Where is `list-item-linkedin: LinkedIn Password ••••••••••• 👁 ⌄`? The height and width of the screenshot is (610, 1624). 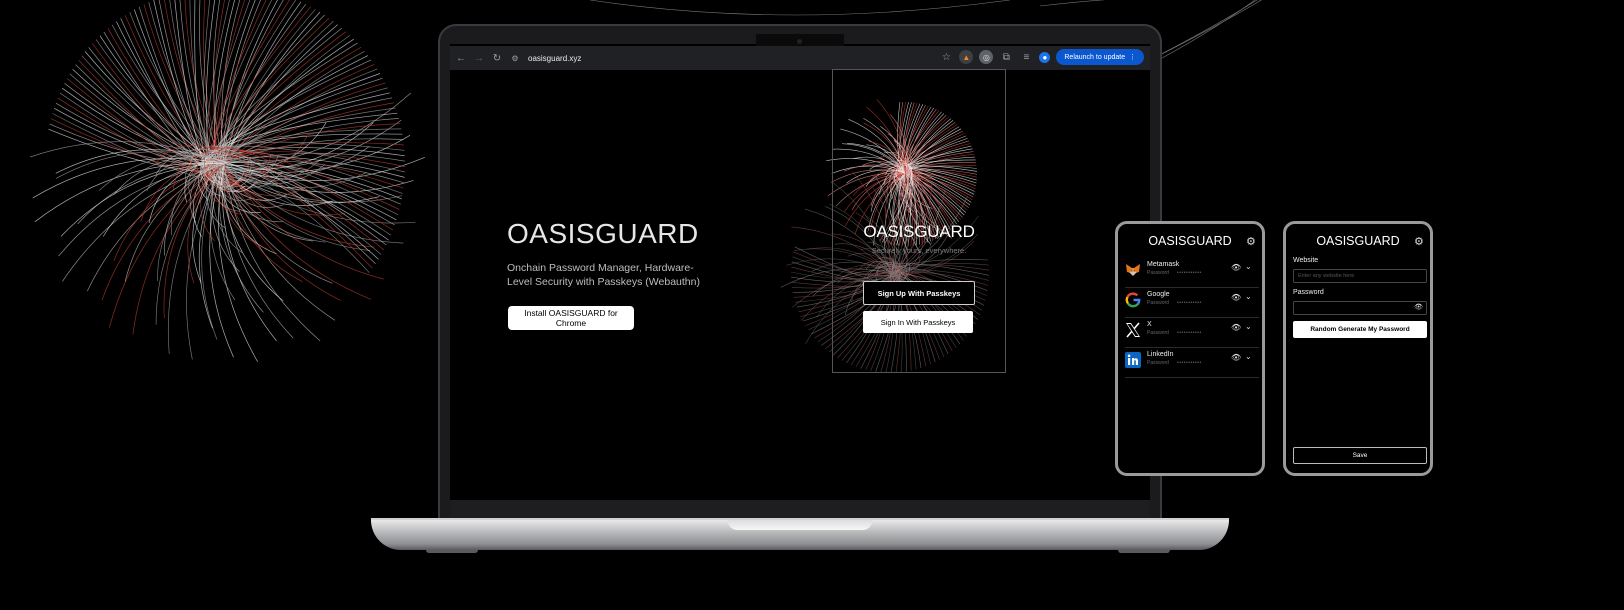
list-item-linkedin: LinkedIn Password ••••••••••• 👁 ⌄ is located at coordinates (1192, 363).